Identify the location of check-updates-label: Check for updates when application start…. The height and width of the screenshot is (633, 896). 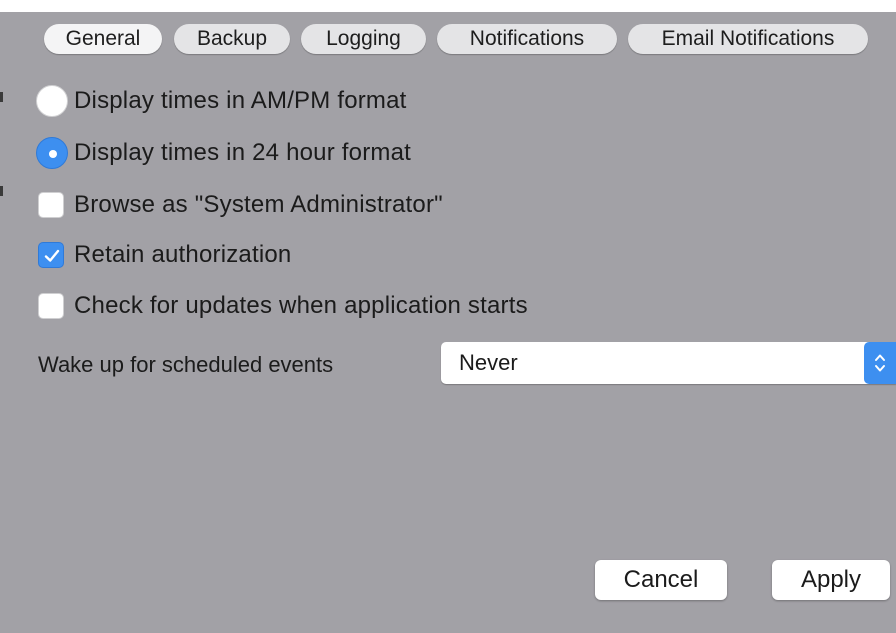
(301, 305).